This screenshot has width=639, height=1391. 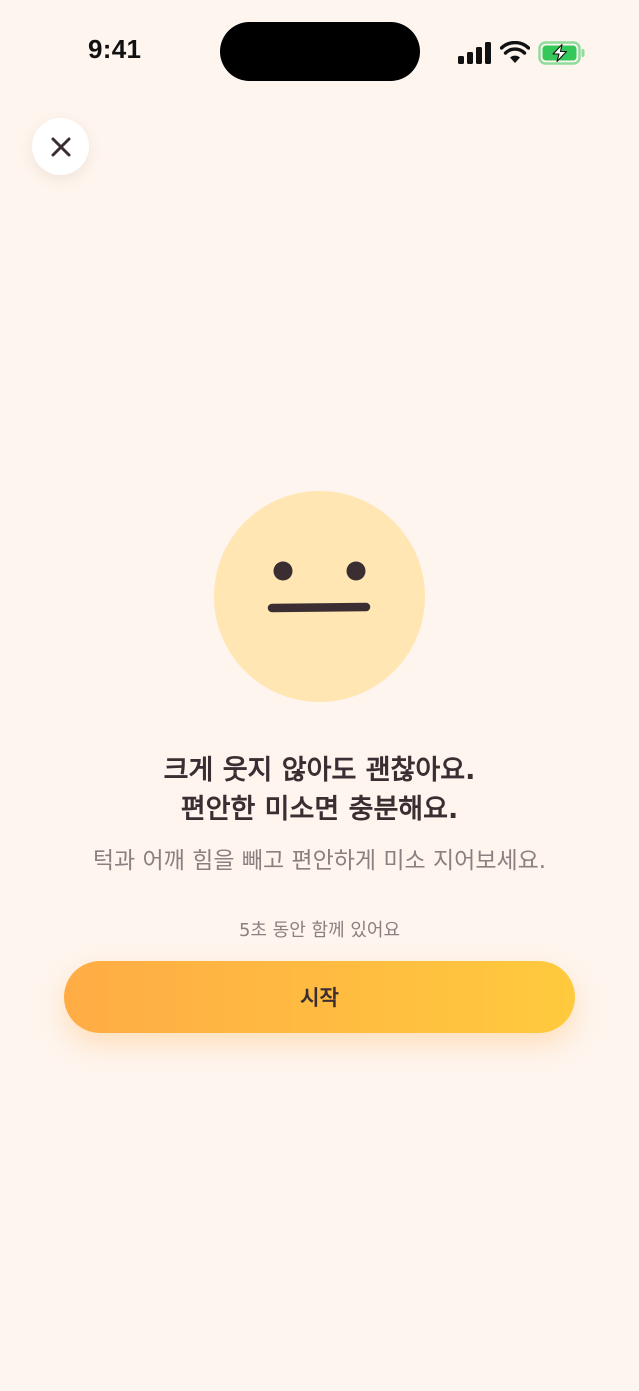 What do you see at coordinates (319, 596) in the screenshot?
I see `neutral-face-icon` at bounding box center [319, 596].